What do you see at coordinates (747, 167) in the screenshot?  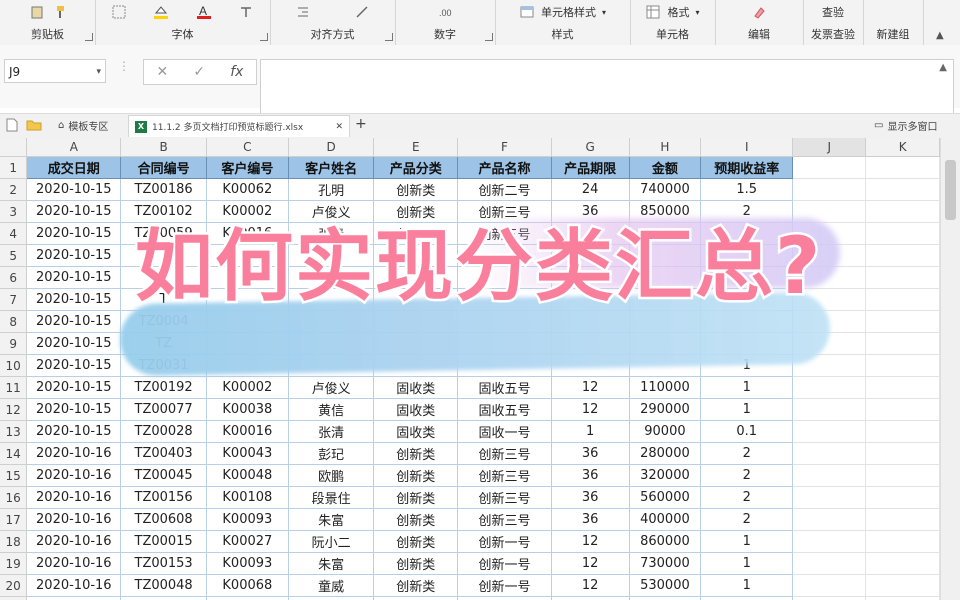 I see `header-cell: 预期收益率` at bounding box center [747, 167].